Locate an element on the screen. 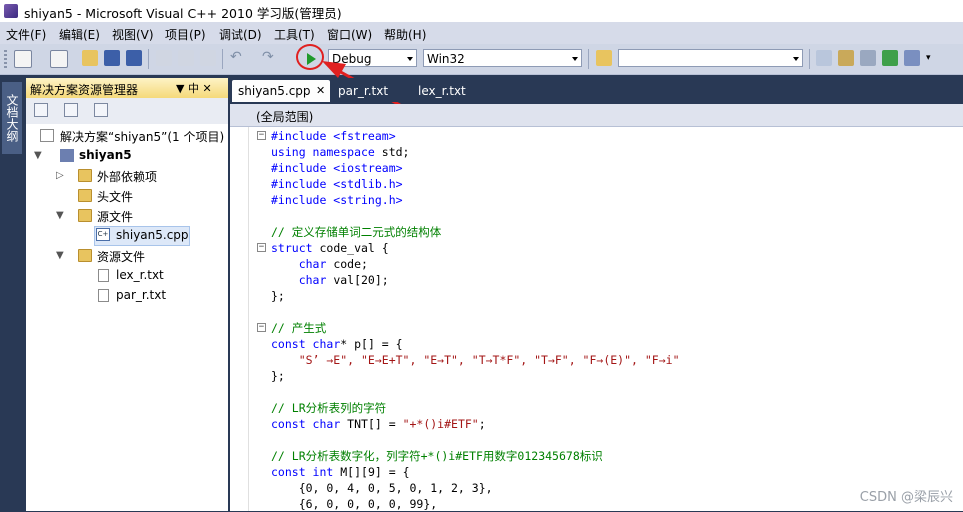 This screenshot has height=512, width=963. tab-par-r-txt: par_r.txt is located at coordinates (363, 91).